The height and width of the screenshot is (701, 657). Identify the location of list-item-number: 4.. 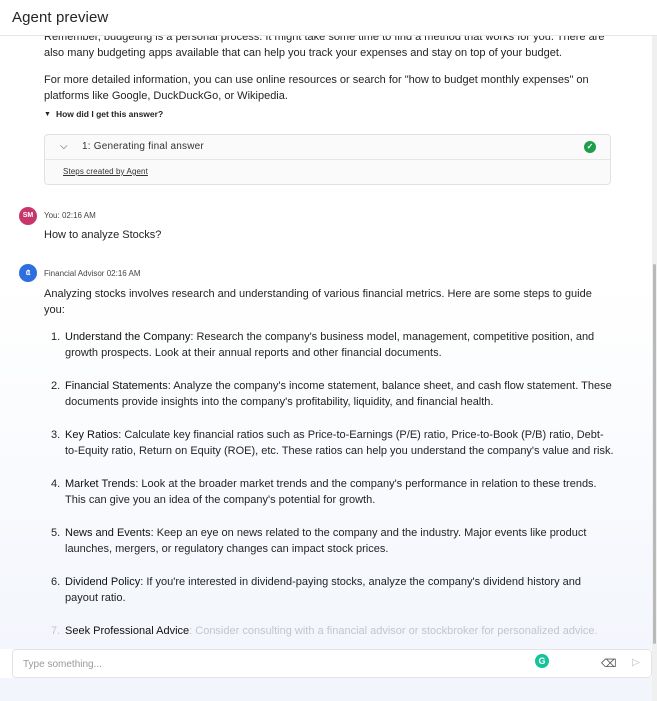
(56, 484).